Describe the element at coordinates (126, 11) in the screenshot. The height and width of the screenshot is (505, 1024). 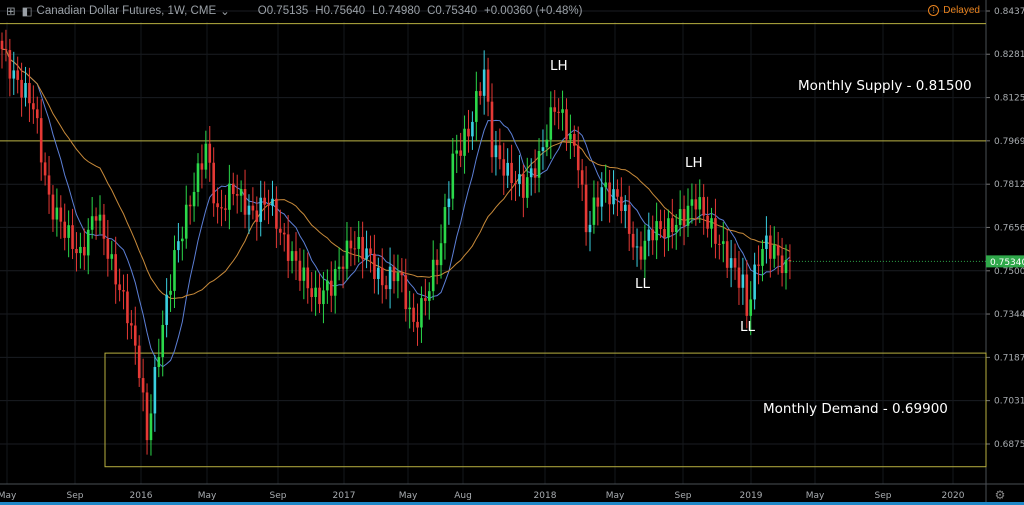
I see `symbol-selector: ◧ Canadian Dollar Futures, 1W, CME ⌄` at that location.